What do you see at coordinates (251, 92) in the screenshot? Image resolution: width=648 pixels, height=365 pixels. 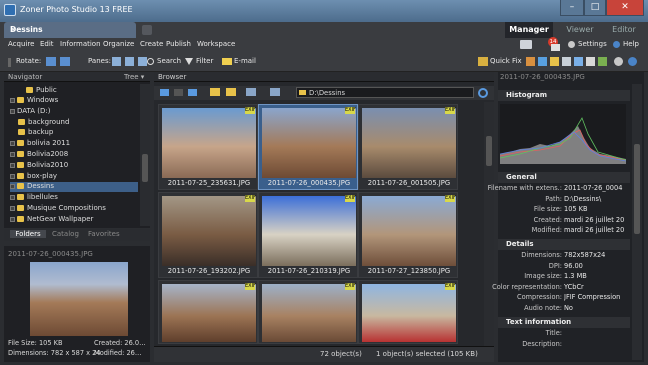 I see `sort-icon` at bounding box center [251, 92].